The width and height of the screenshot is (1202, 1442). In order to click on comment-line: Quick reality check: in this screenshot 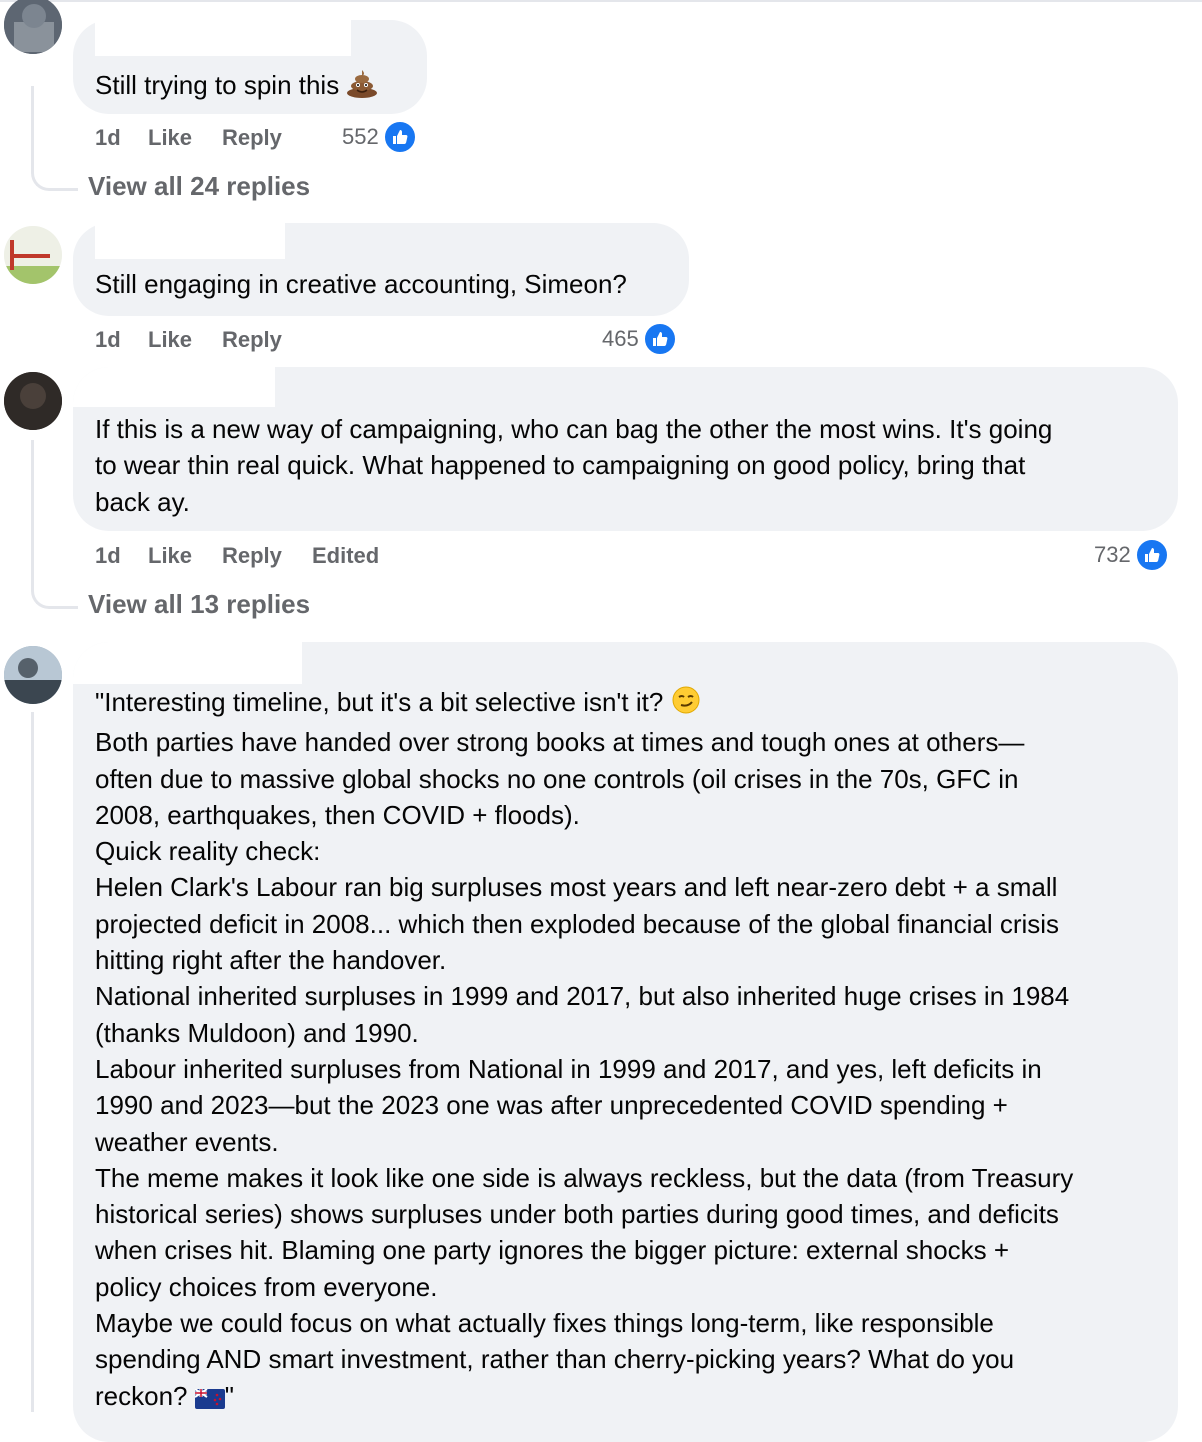, I will do `click(208, 851)`.